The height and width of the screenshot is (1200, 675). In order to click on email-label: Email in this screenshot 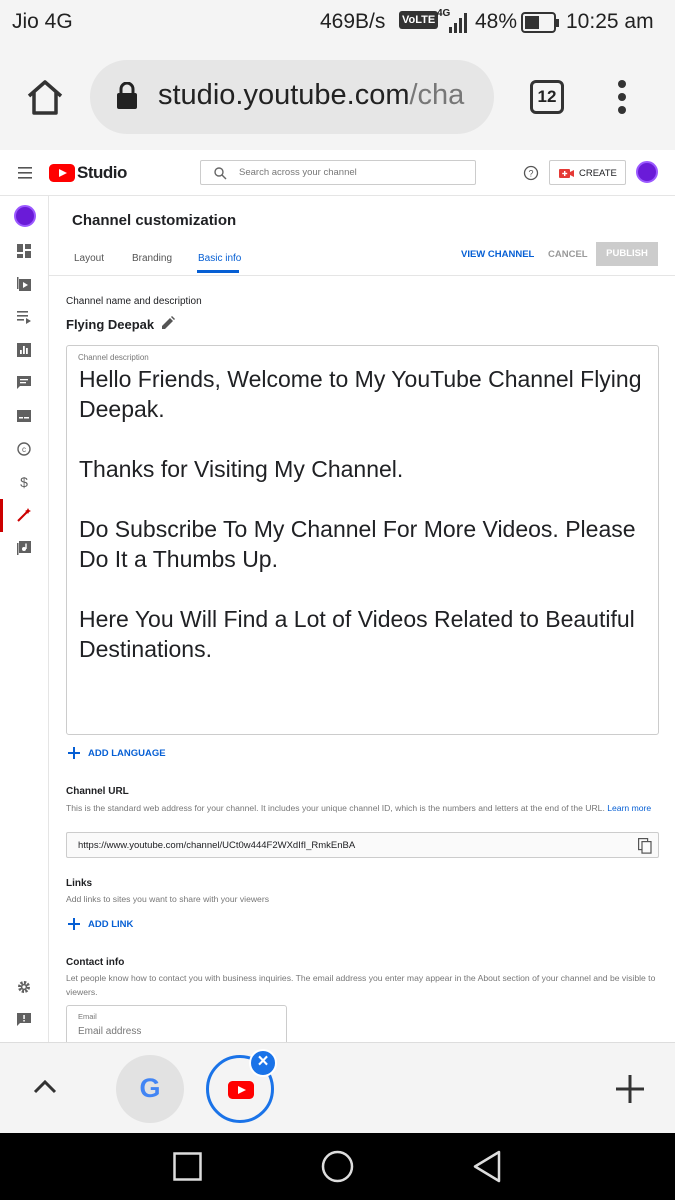, I will do `click(87, 1016)`.